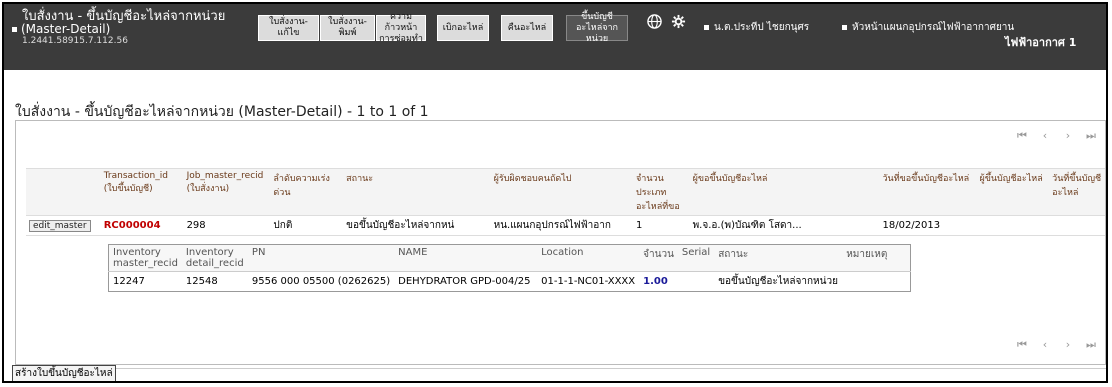 The height and width of the screenshot is (387, 1112). I want to click on col-status: สถานะ, so click(417, 192).